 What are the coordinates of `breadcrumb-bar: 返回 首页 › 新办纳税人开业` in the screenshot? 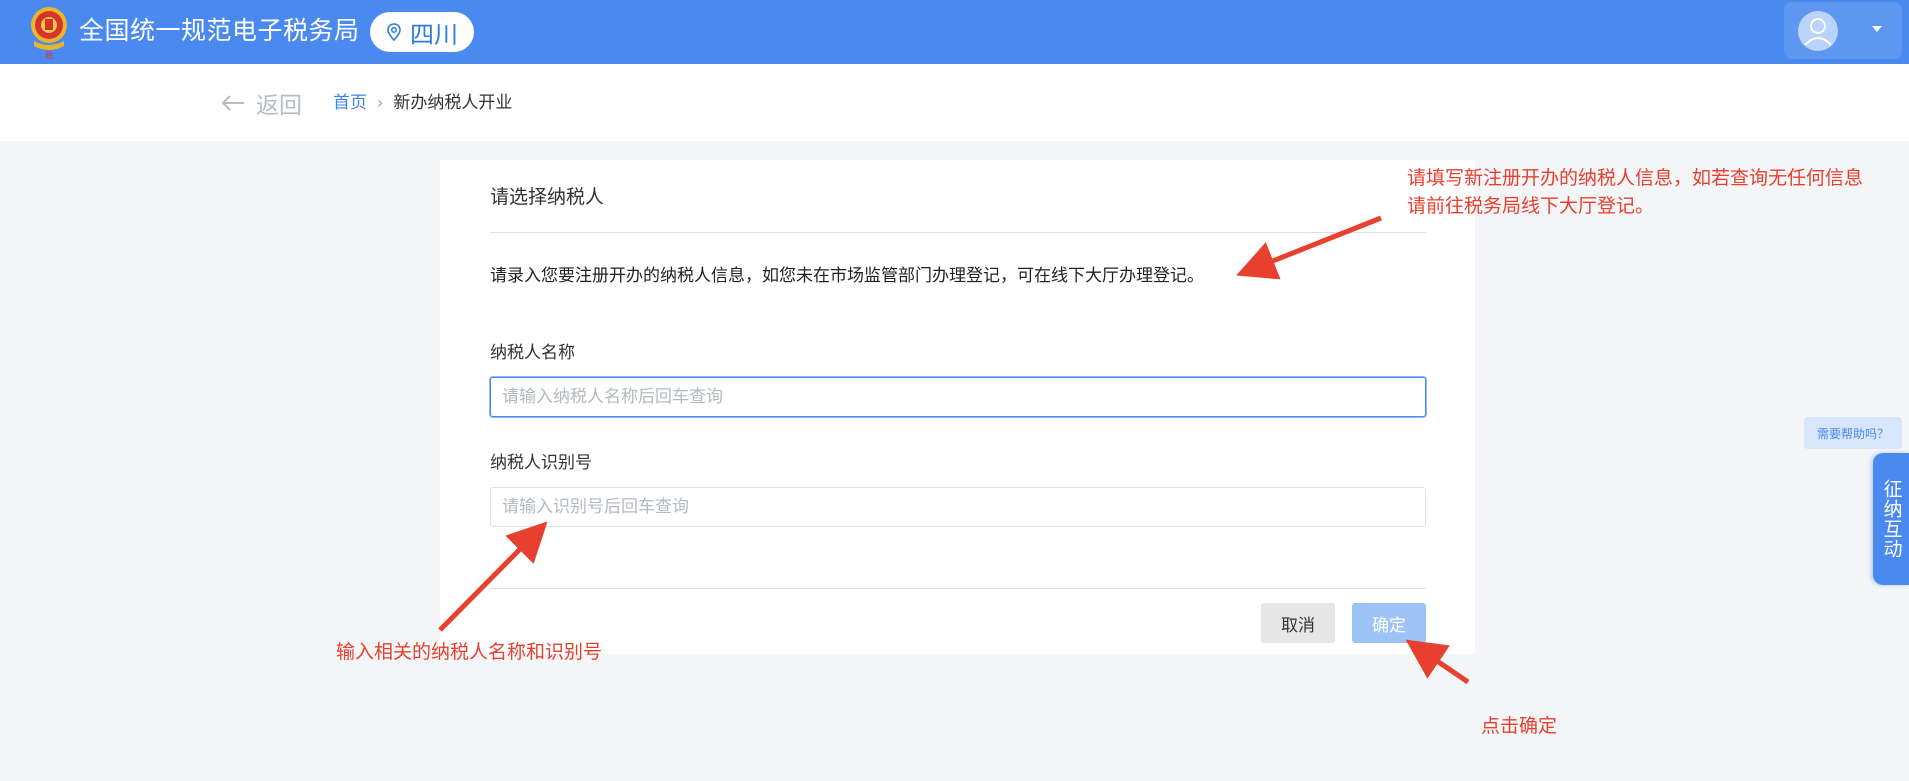 It's located at (954, 102).